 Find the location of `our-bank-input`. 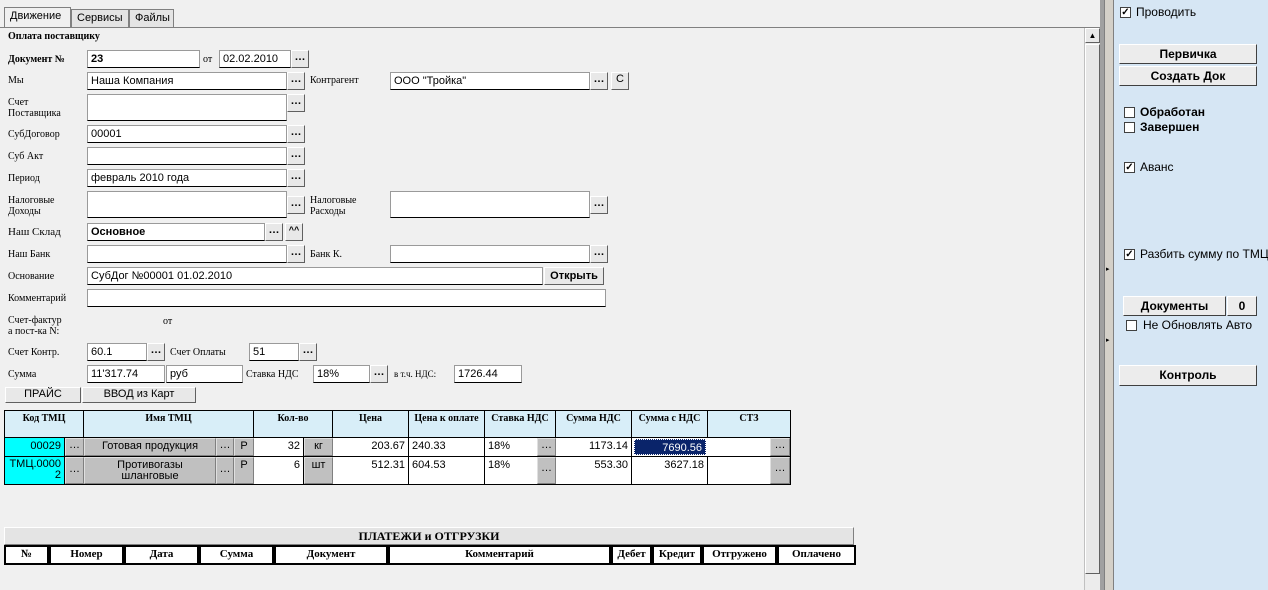

our-bank-input is located at coordinates (187, 254).